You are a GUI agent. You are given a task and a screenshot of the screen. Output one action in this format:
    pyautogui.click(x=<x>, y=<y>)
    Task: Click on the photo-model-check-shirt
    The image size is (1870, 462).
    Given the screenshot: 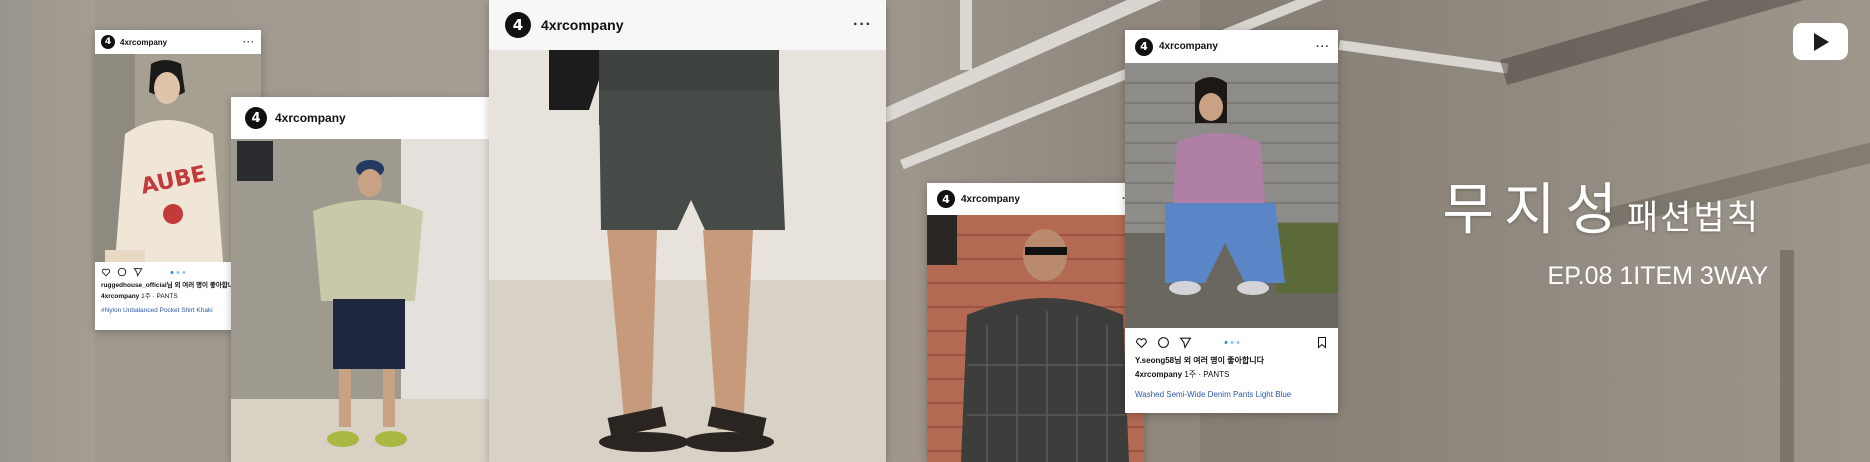 What is the action you would take?
    pyautogui.click(x=1035, y=338)
    